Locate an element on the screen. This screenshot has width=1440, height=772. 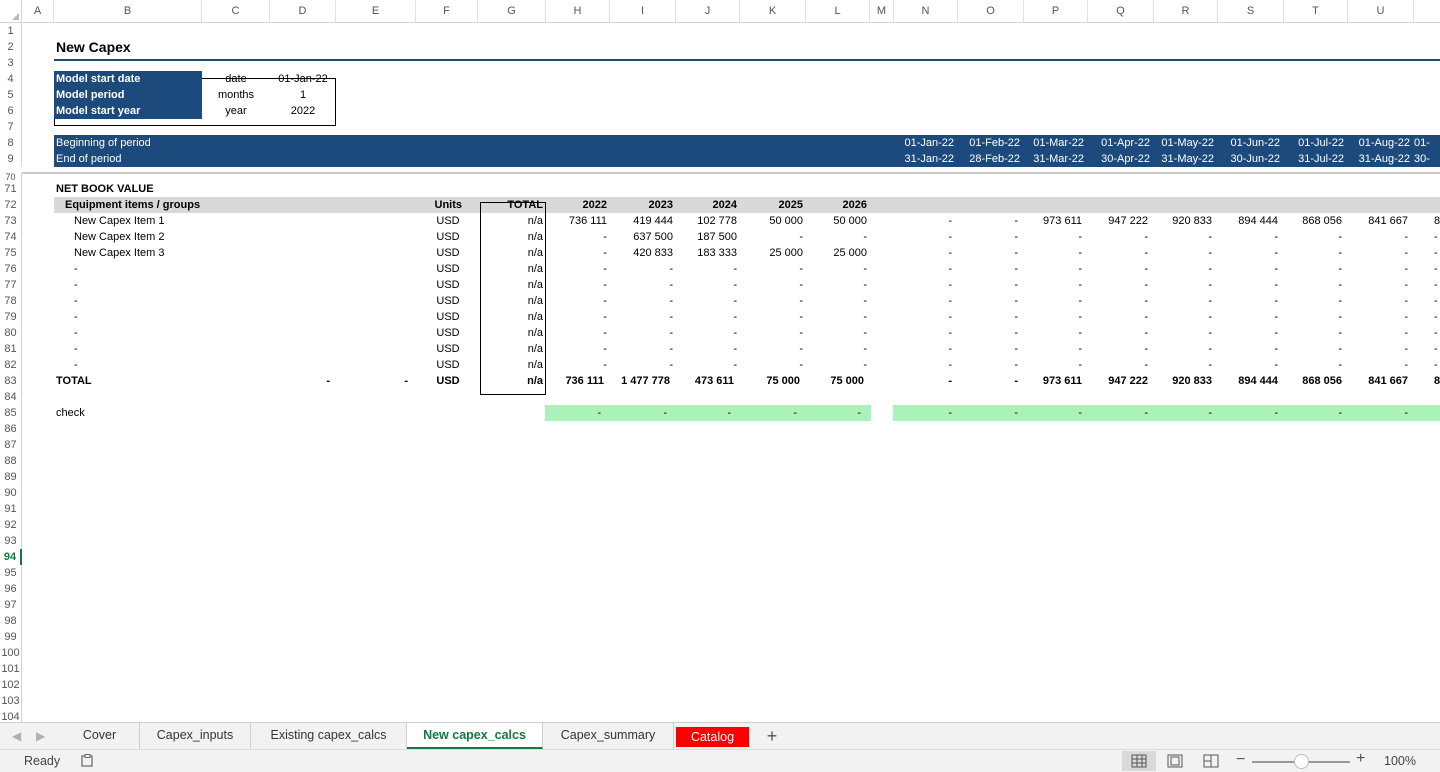
row-header-72: 72 is located at coordinates (11, 205).